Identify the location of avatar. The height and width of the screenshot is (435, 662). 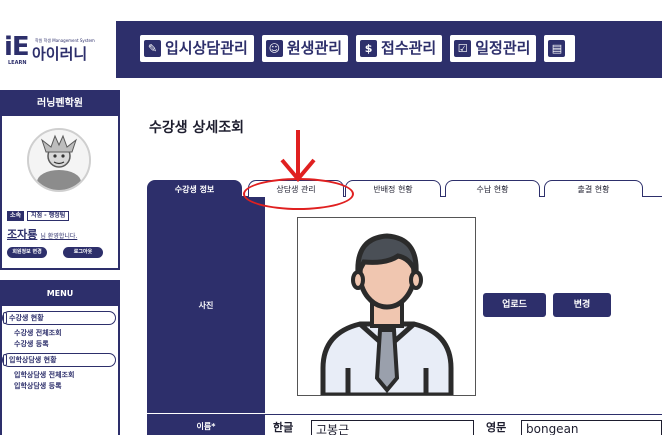
(59, 160).